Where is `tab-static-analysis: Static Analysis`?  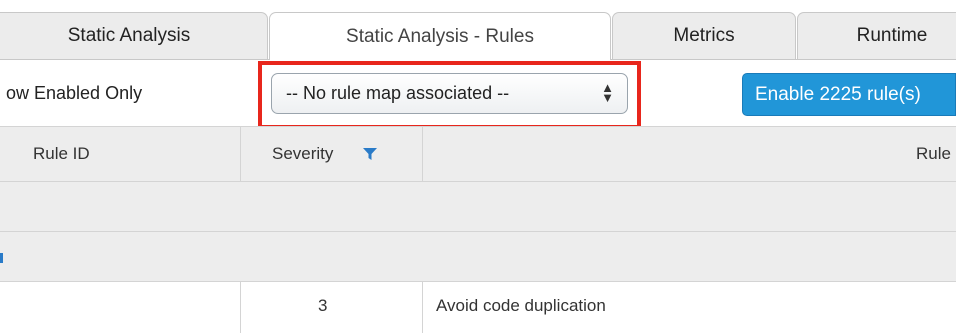 tab-static-analysis: Static Analysis is located at coordinates (134, 35).